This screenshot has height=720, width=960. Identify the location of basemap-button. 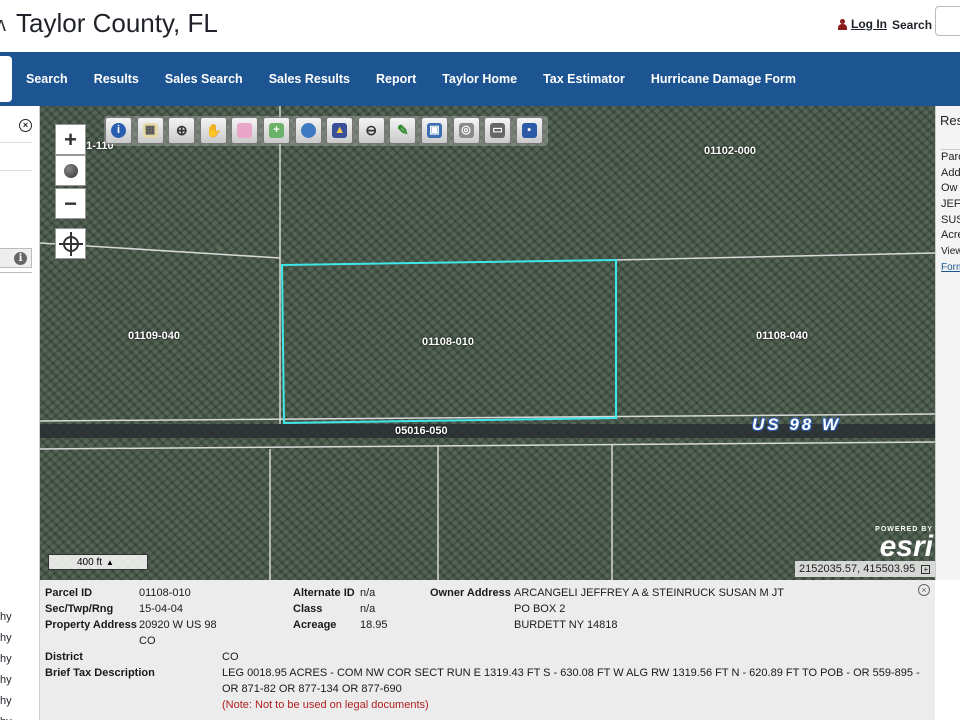
(70, 170).